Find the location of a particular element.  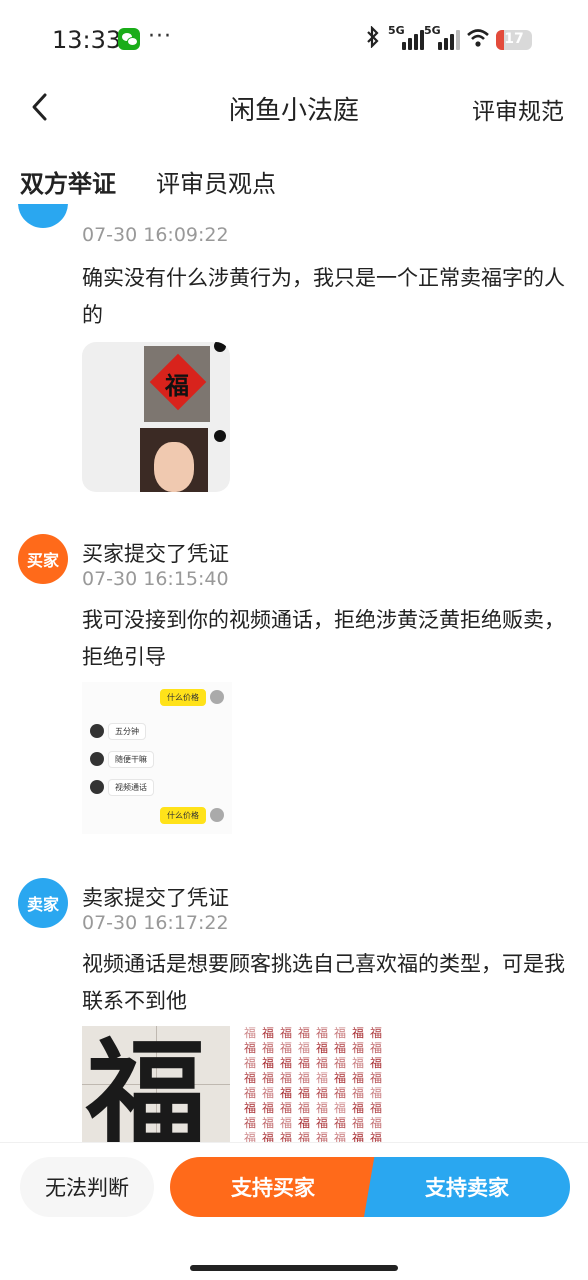

avatar-label: 卖家 is located at coordinates (42, 904).